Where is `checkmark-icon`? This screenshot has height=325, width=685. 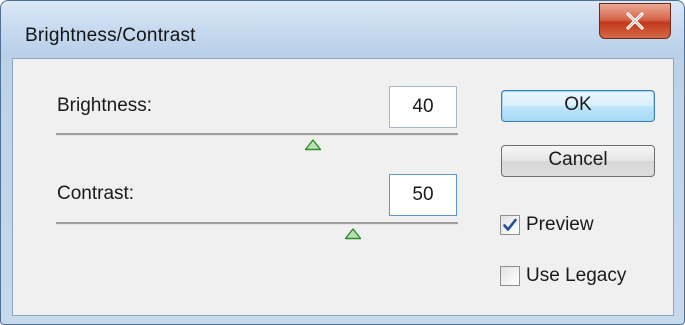
checkmark-icon is located at coordinates (510, 224).